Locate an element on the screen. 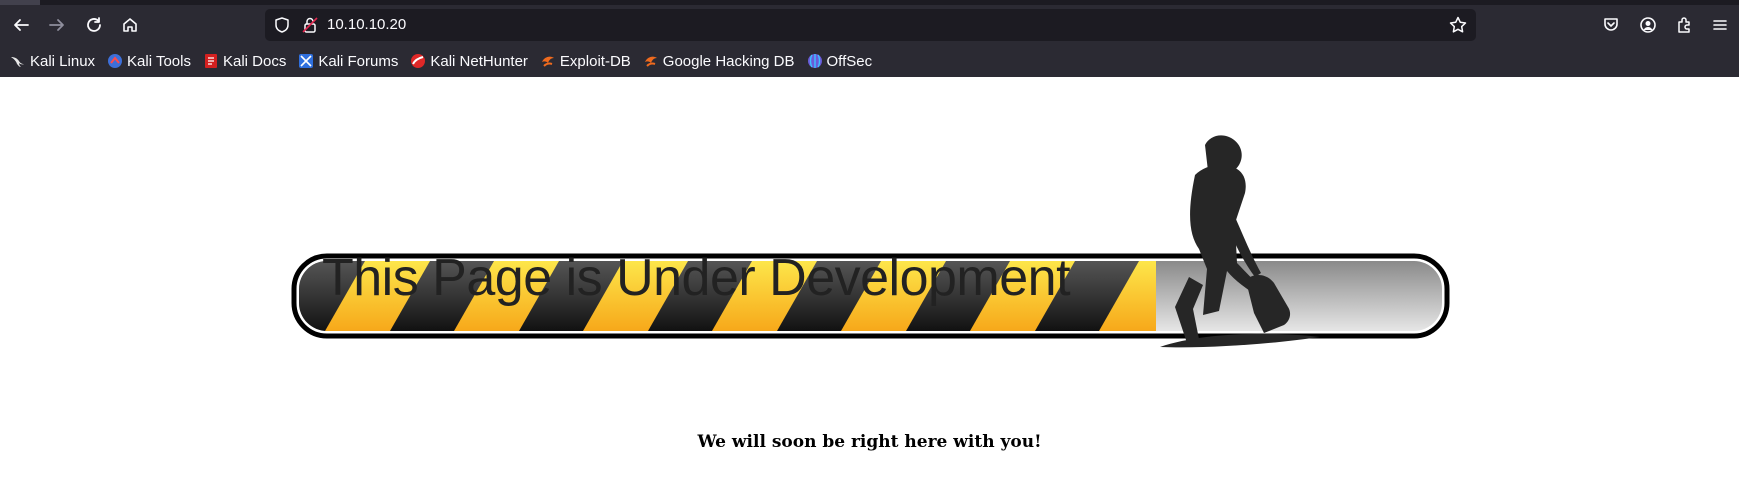 This screenshot has width=1739, height=503. menu-button is located at coordinates (1720, 25).